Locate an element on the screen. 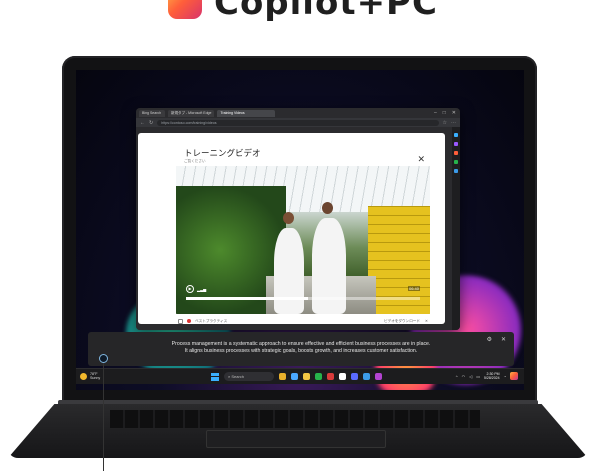 This screenshot has width=594, height=471. taskbar-center: ⌕ Search is located at coordinates (296, 376).